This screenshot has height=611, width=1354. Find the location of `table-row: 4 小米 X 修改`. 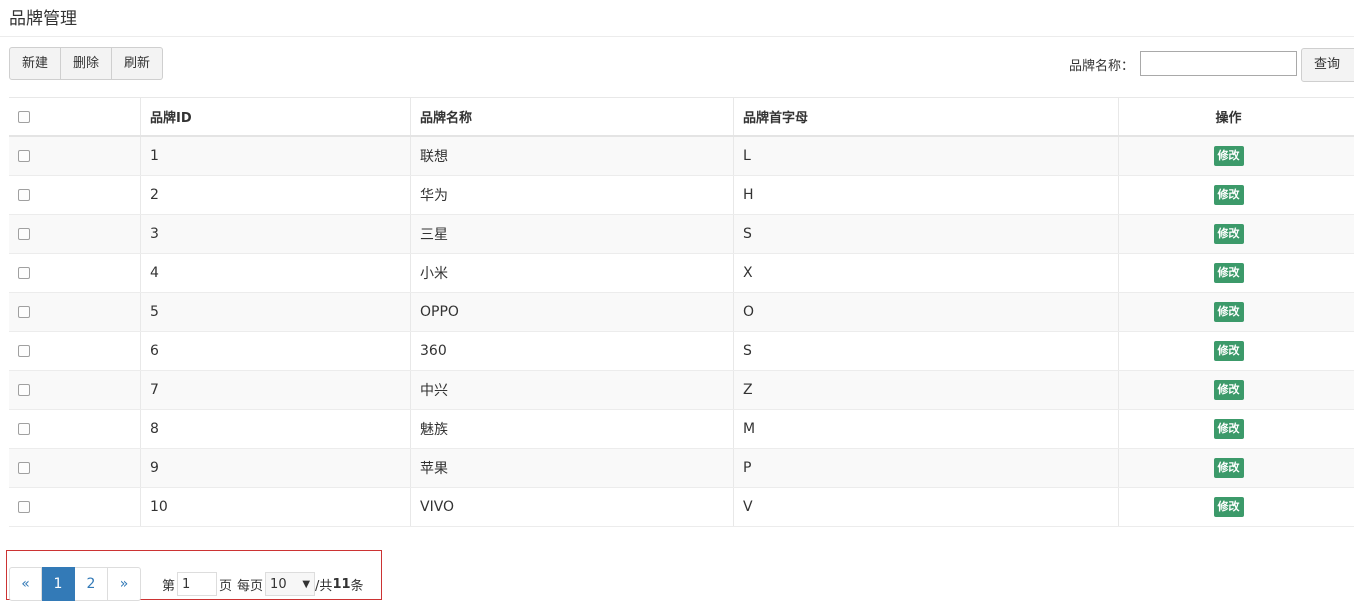

table-row: 4 小米 X 修改 is located at coordinates (681, 273).